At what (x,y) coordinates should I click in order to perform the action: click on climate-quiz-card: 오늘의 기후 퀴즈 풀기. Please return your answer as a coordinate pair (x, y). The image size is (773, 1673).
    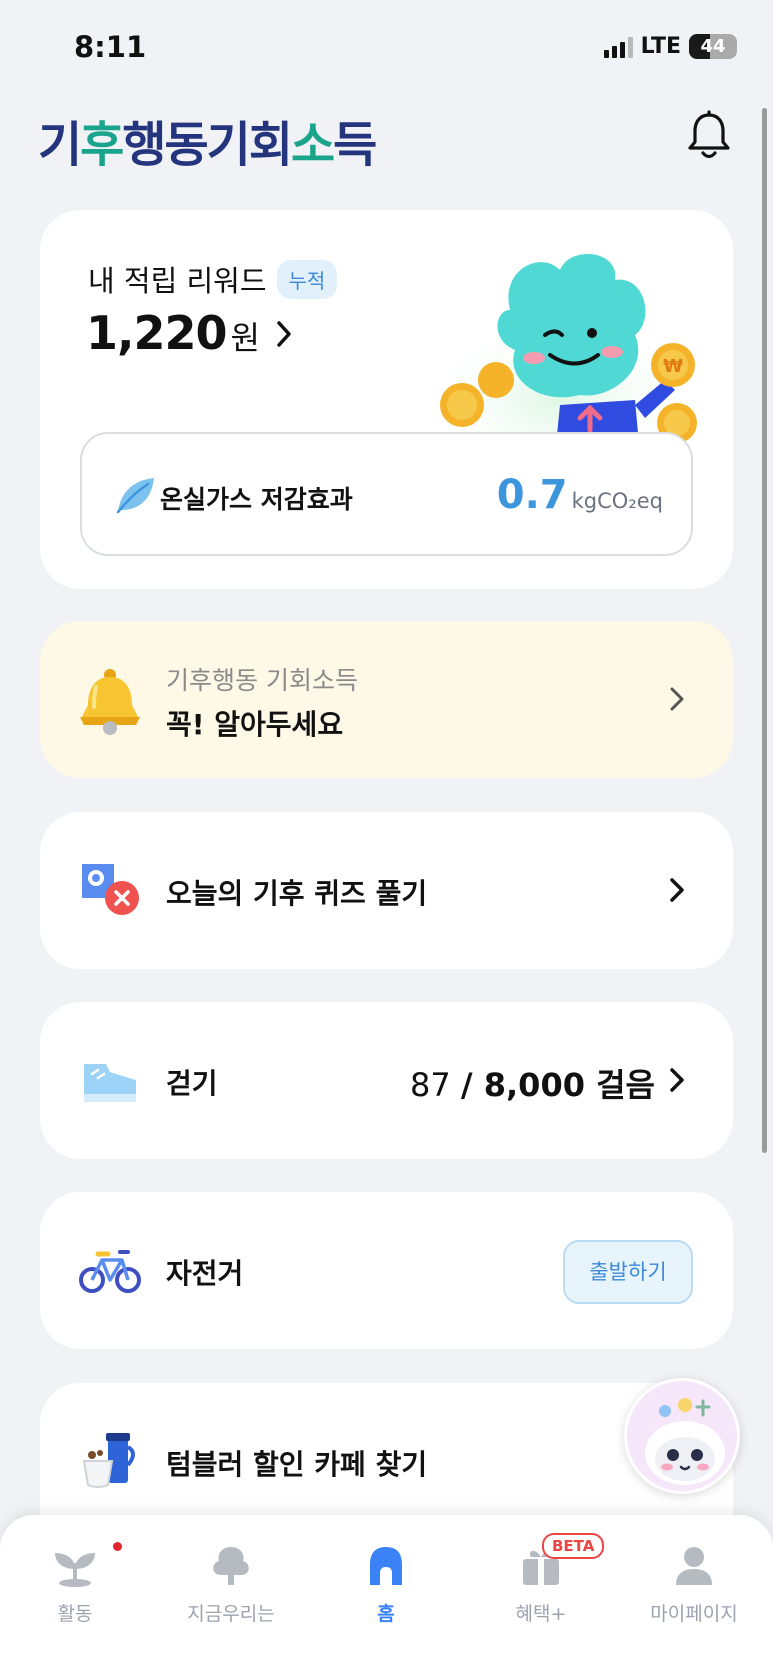
    Looking at the image, I should click on (386, 890).